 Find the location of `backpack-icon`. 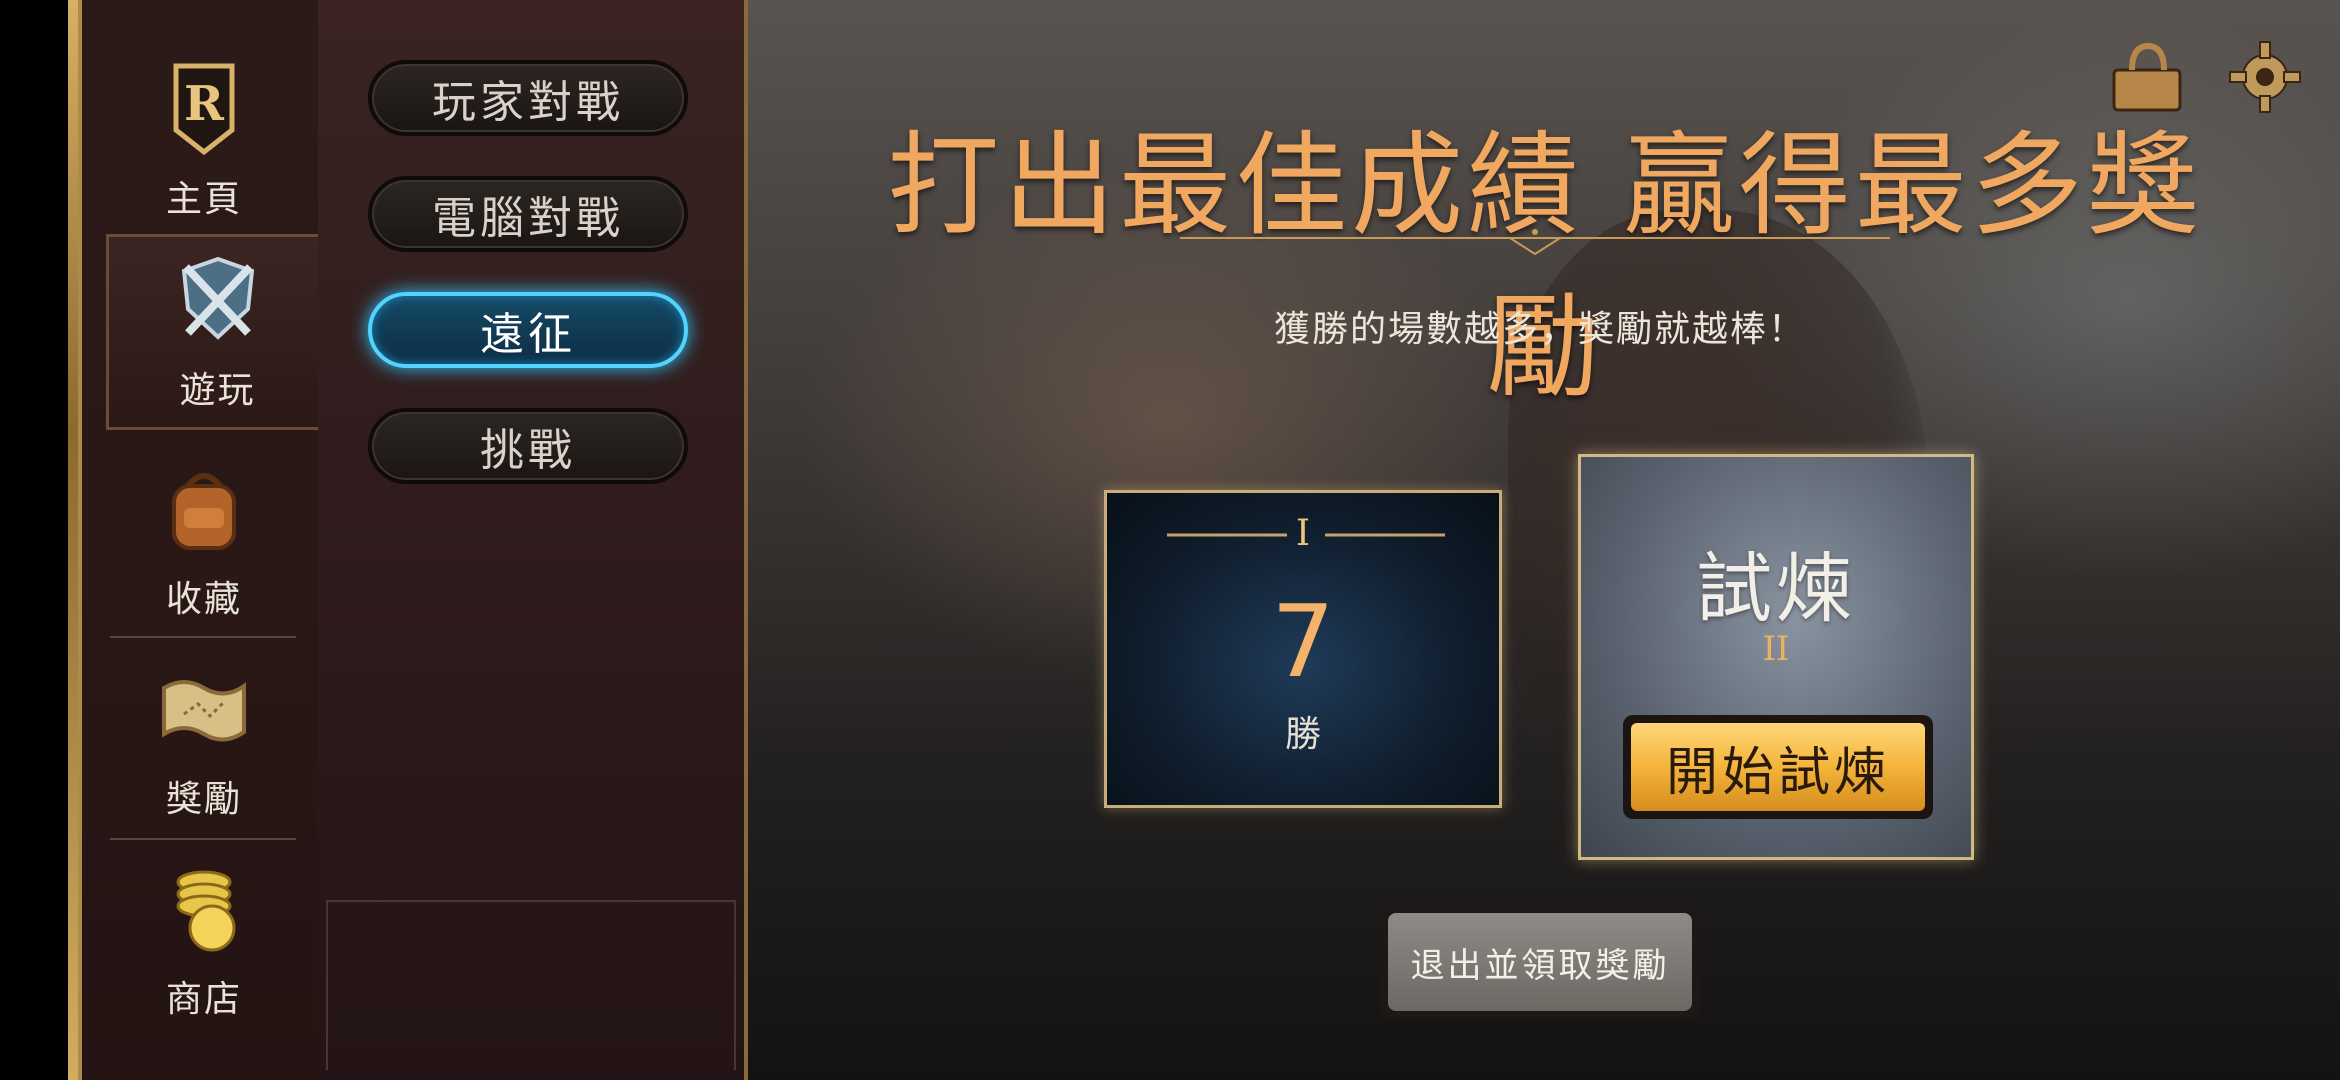

backpack-icon is located at coordinates (204, 511).